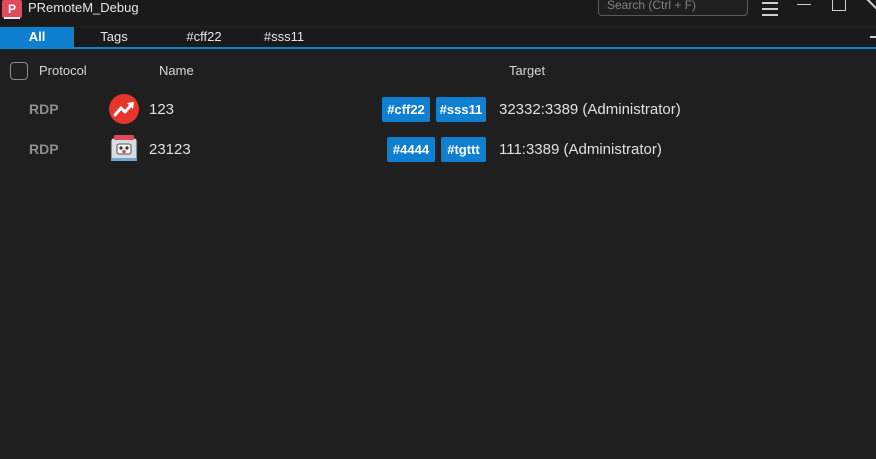  What do you see at coordinates (840, 9) in the screenshot?
I see `maximize-icon` at bounding box center [840, 9].